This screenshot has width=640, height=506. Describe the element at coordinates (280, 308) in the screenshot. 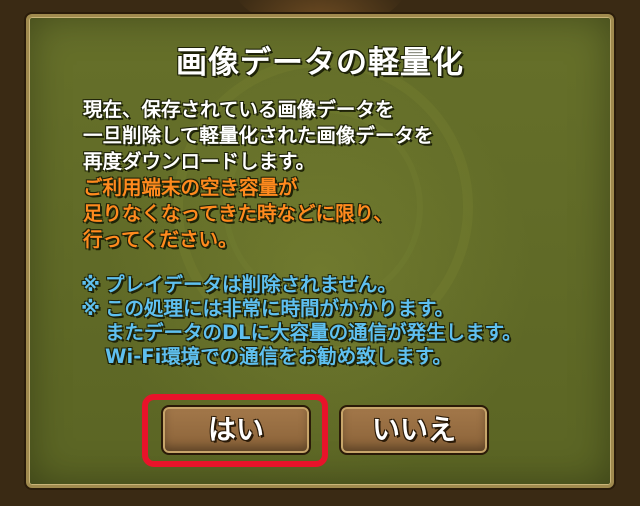

I see `note-2: この処理には非常に時間がかかります。` at that location.